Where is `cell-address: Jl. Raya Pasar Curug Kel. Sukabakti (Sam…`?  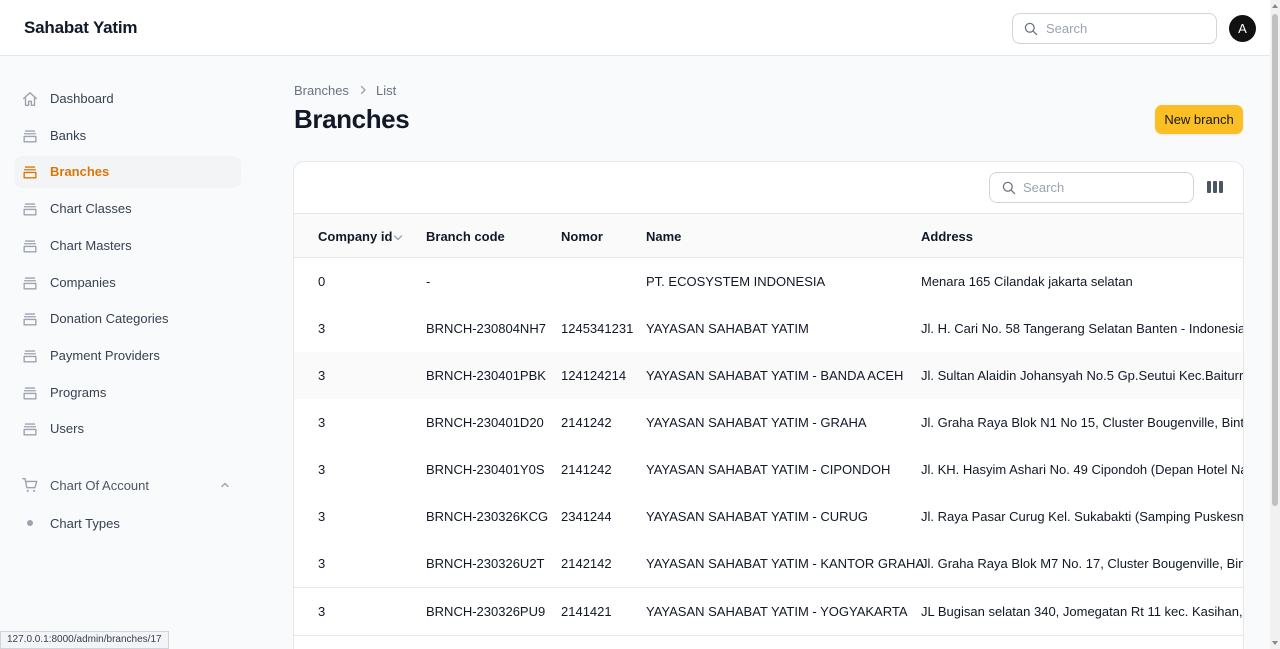
cell-address: Jl. Raya Pasar Curug Kel. Sukabakti (Sam… is located at coordinates (1082, 516).